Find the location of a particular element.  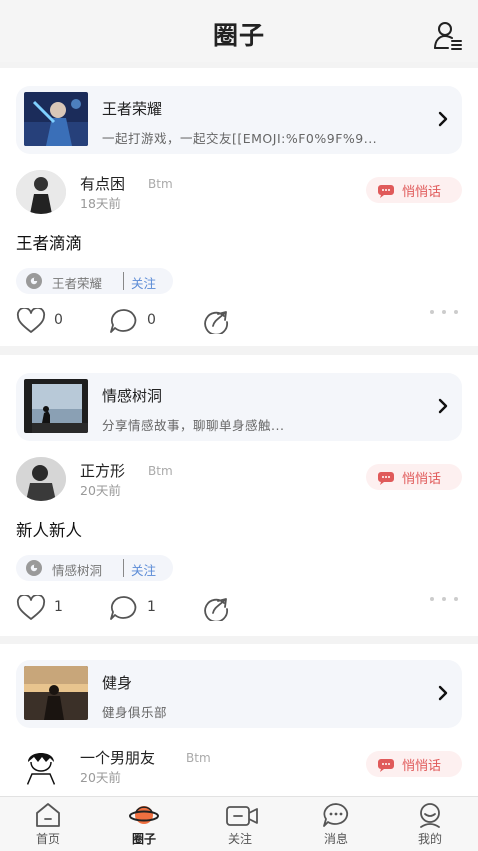

username: 正方形 is located at coordinates (102, 470).